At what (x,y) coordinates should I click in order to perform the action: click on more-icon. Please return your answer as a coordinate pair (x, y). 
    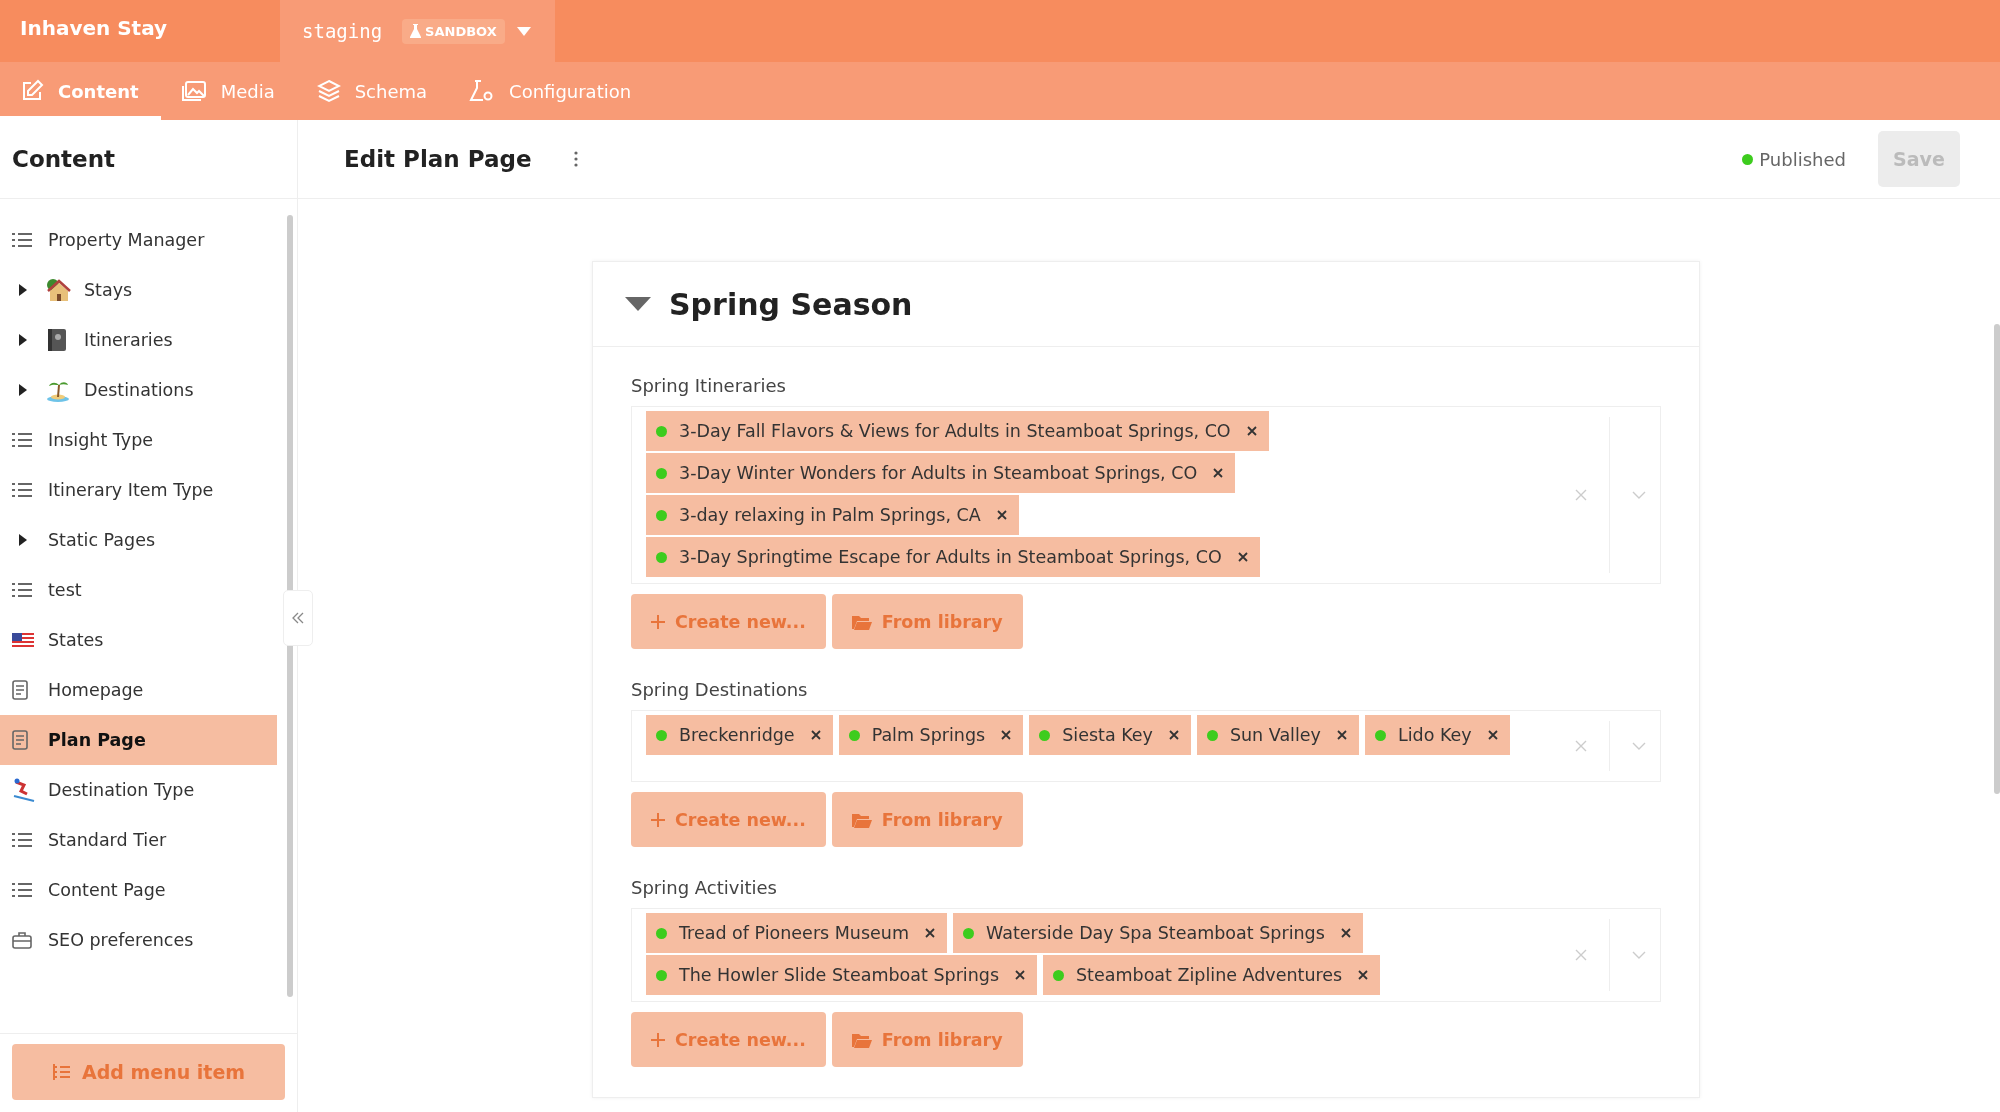
    Looking at the image, I should click on (575, 159).